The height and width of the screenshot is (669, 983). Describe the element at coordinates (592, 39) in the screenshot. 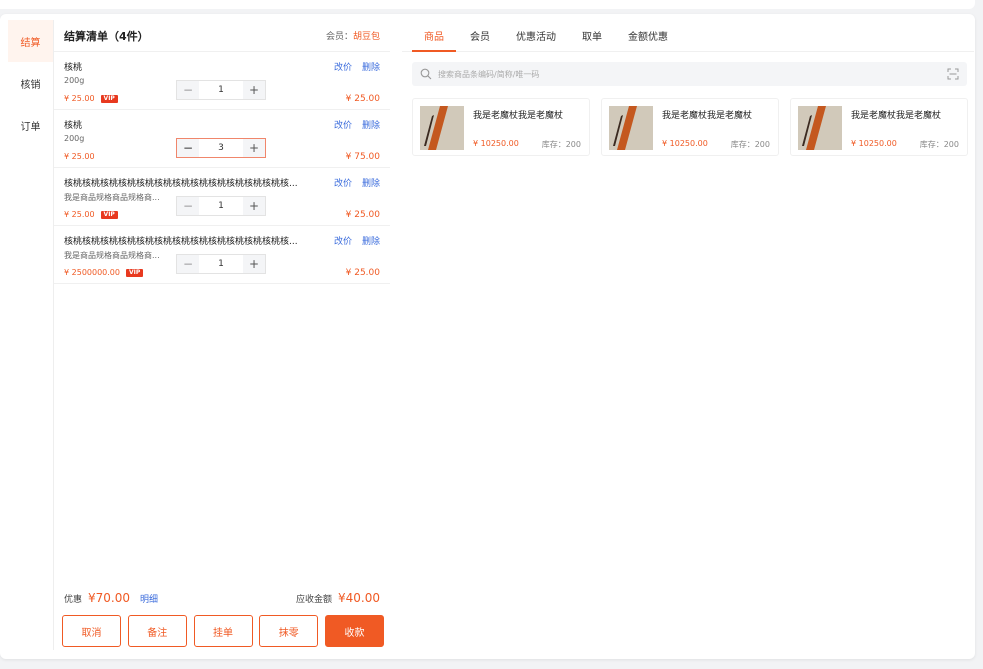

I see `tab-retrieve-order: 取单` at that location.